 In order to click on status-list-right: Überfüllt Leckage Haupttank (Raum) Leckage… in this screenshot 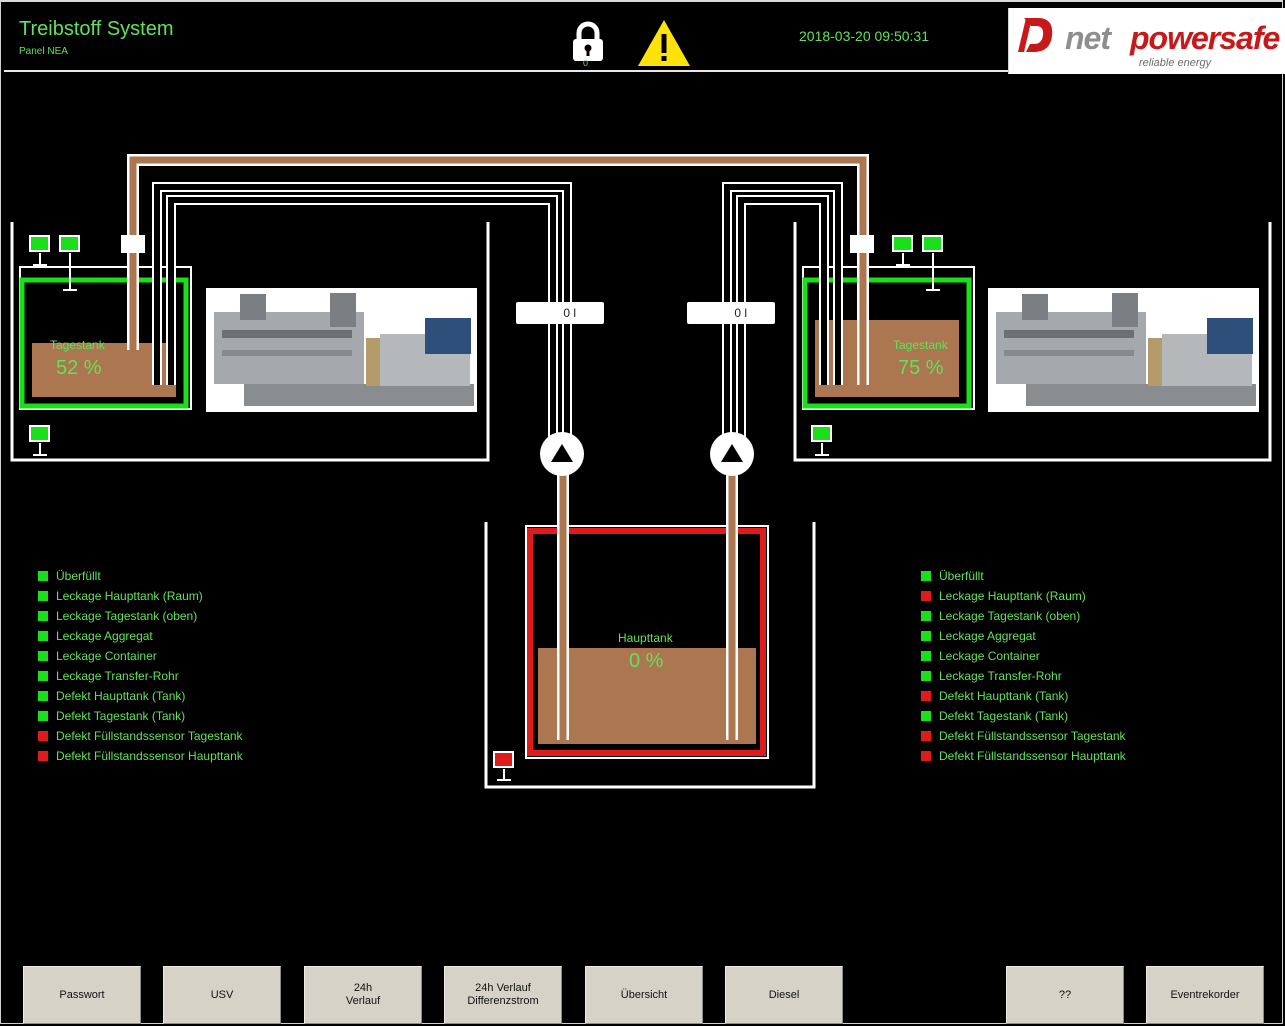, I will do `click(1023, 666)`.